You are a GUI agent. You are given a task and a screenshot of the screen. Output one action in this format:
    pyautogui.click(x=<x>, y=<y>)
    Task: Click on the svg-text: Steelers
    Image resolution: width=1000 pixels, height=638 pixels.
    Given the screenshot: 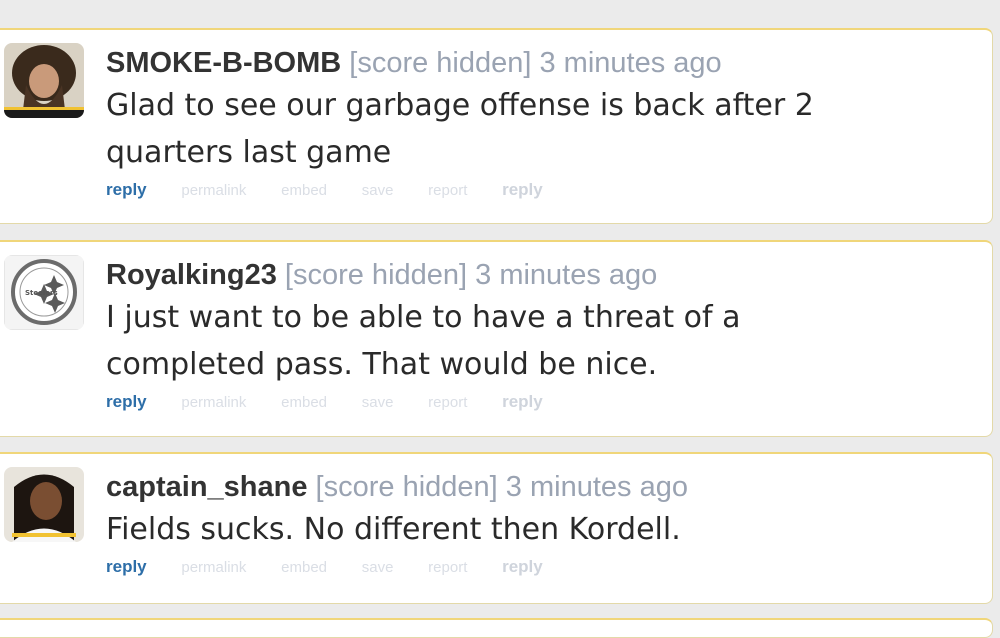 What is the action you would take?
    pyautogui.click(x=41, y=293)
    